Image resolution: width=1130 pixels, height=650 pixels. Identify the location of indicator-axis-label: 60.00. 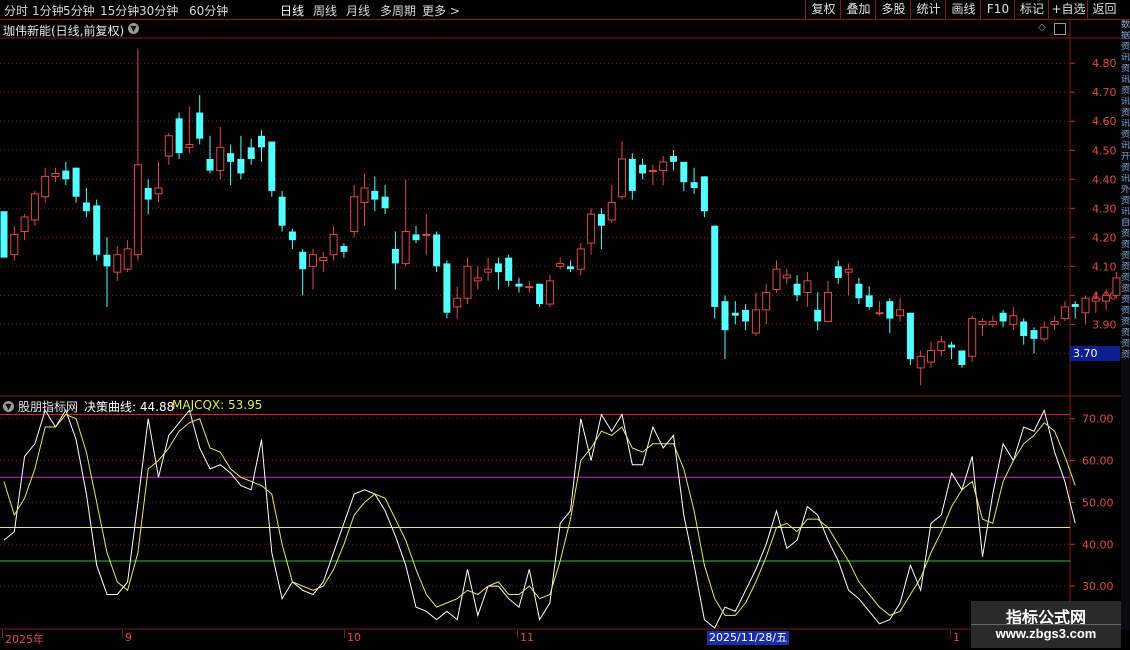
(1098, 461).